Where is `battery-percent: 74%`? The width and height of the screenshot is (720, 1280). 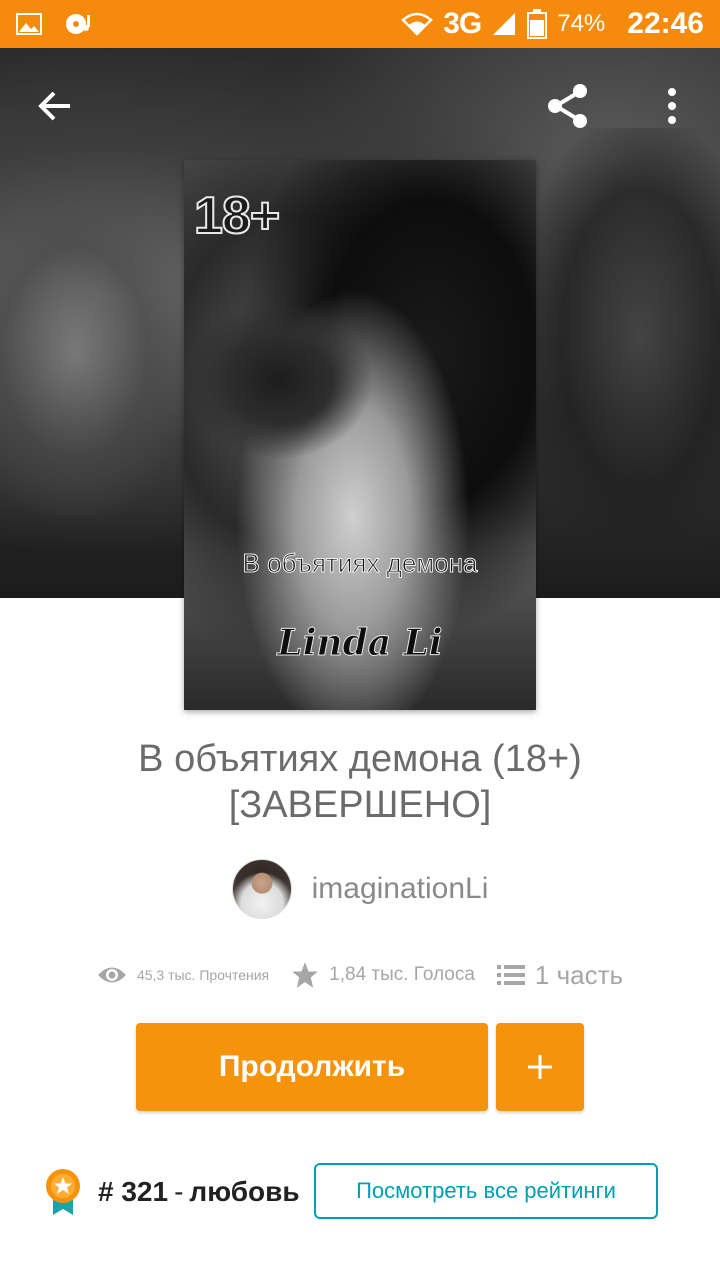
battery-percent: 74% is located at coordinates (581, 23).